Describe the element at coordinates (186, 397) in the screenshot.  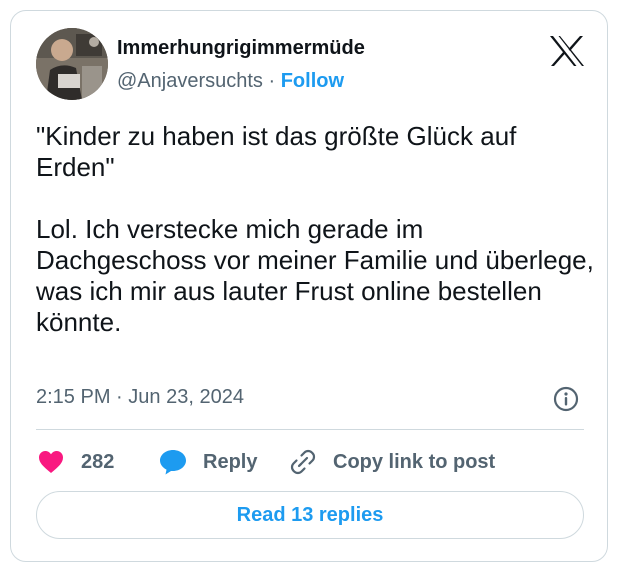
I see `tweet-date: Jun 23, 2024` at that location.